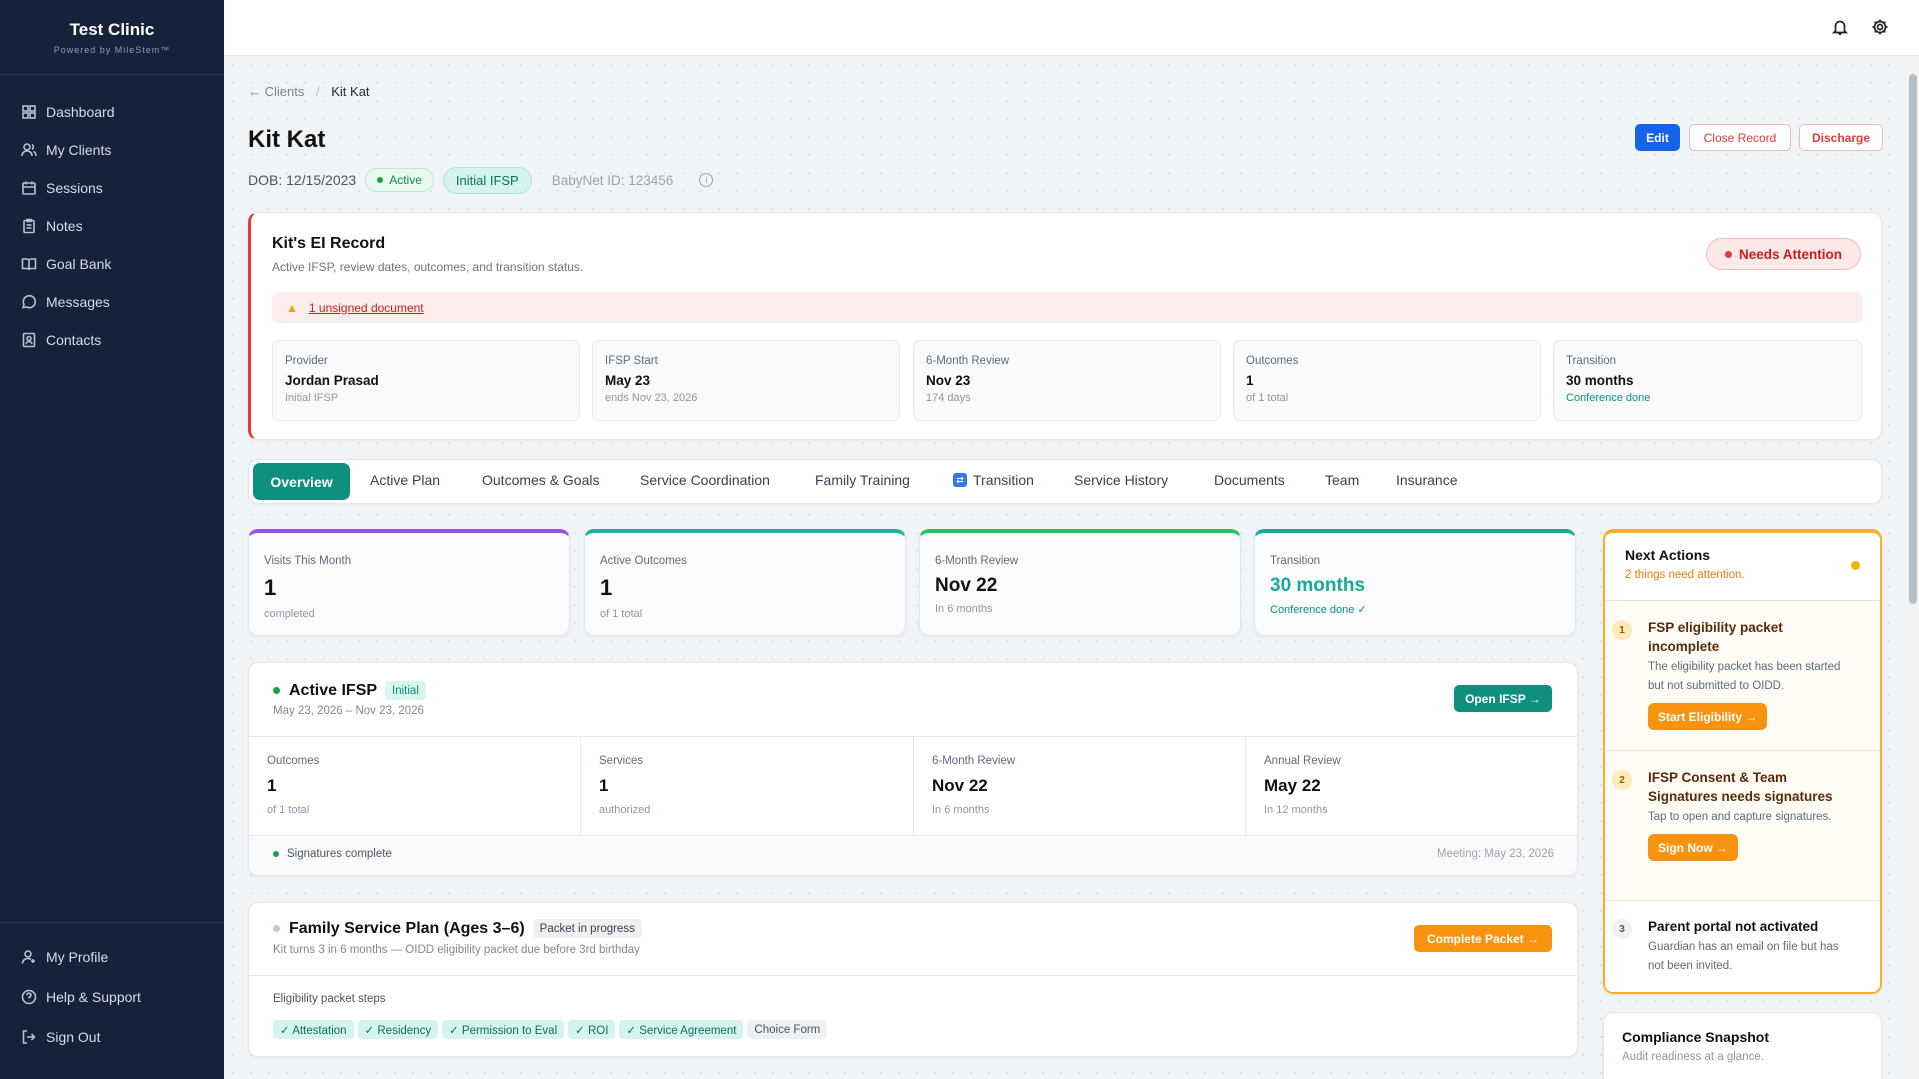 This screenshot has height=1079, width=1919. What do you see at coordinates (349, 690) in the screenshot?
I see `active-ifsp-header: Active IFSP Initial` at bounding box center [349, 690].